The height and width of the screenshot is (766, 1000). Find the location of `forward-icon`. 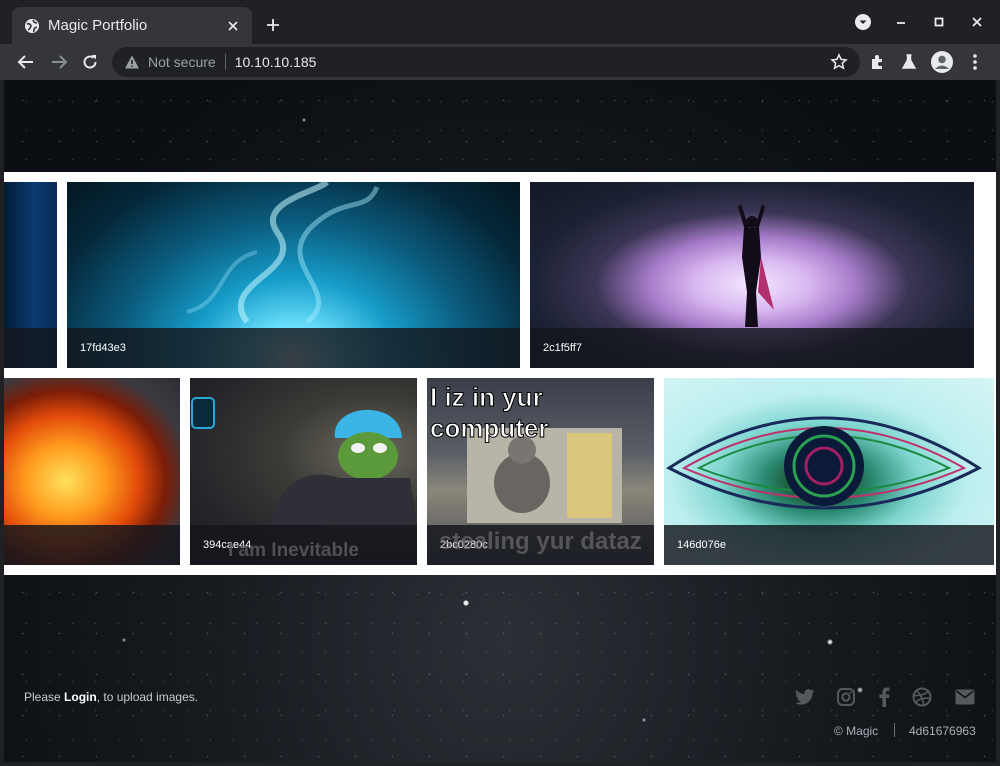

forward-icon is located at coordinates (59, 62).